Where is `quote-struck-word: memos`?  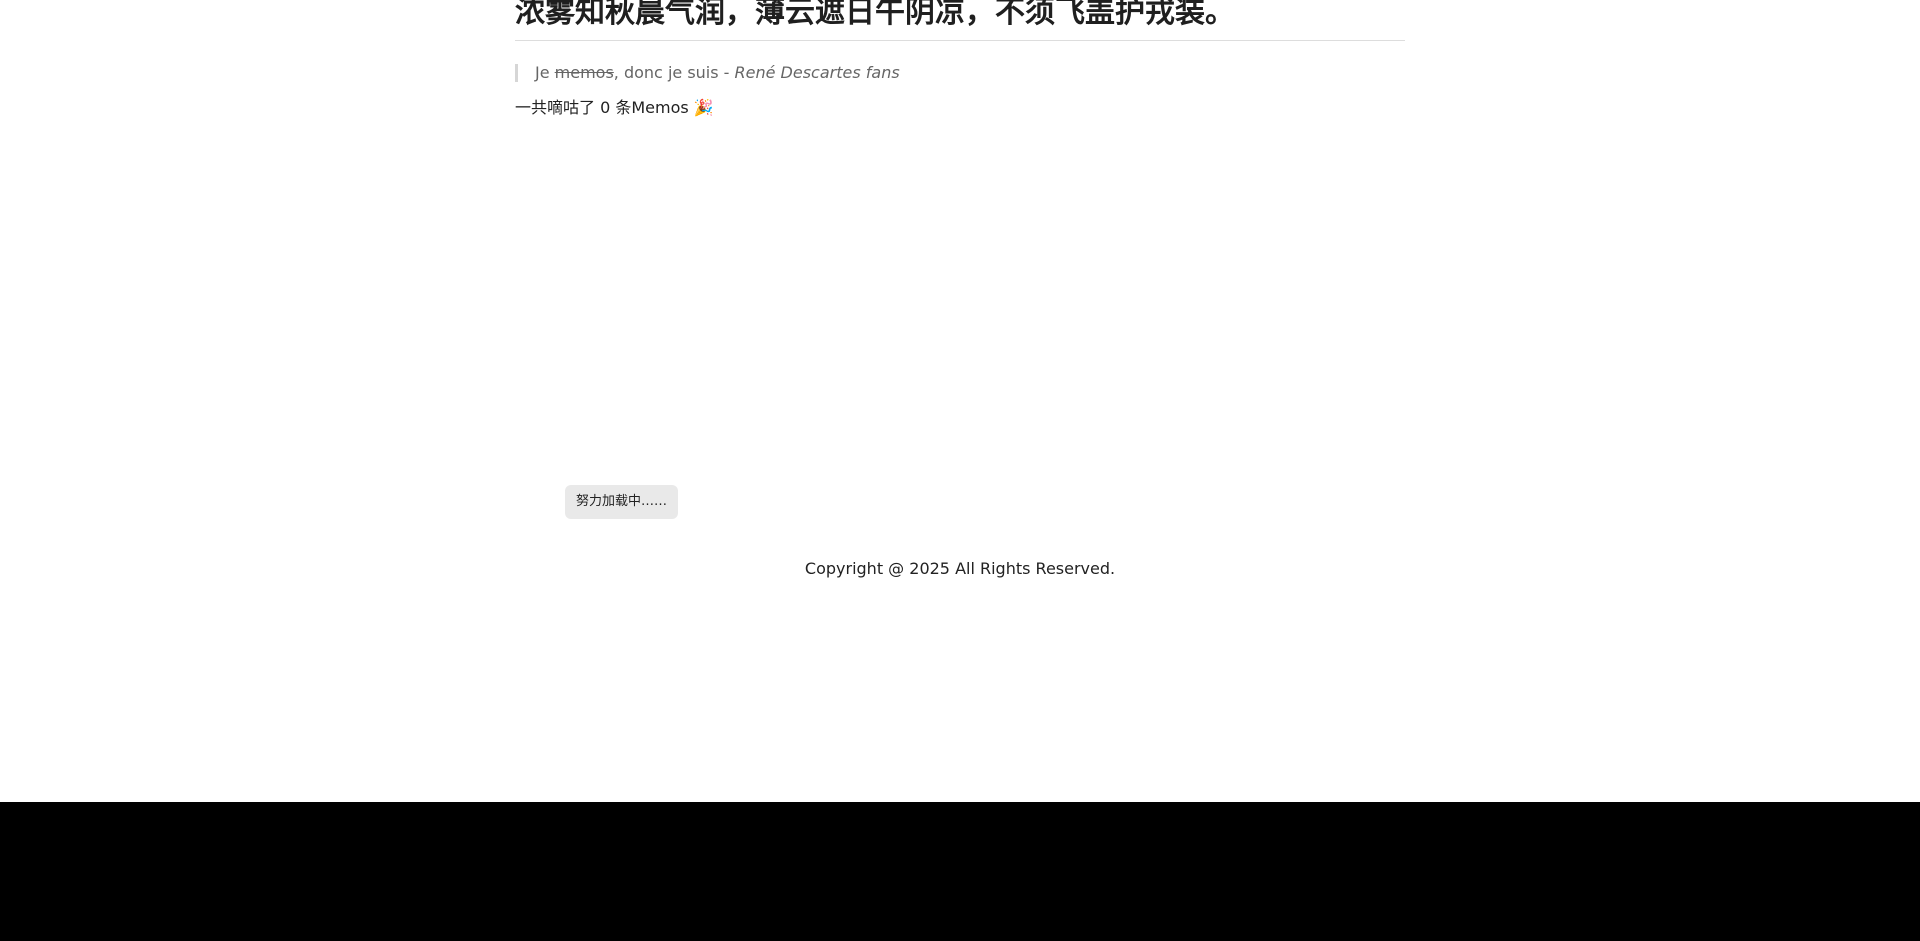
quote-struck-word: memos is located at coordinates (584, 72).